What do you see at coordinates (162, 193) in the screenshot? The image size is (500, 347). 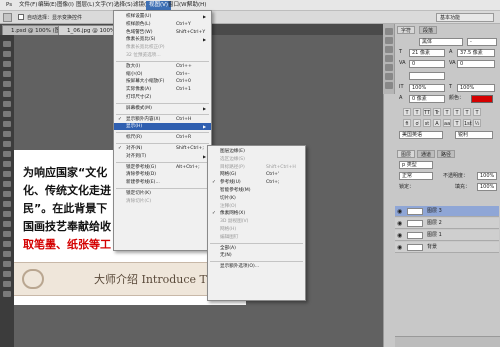 I see `menu-item: 锁定切片(K)` at bounding box center [162, 193].